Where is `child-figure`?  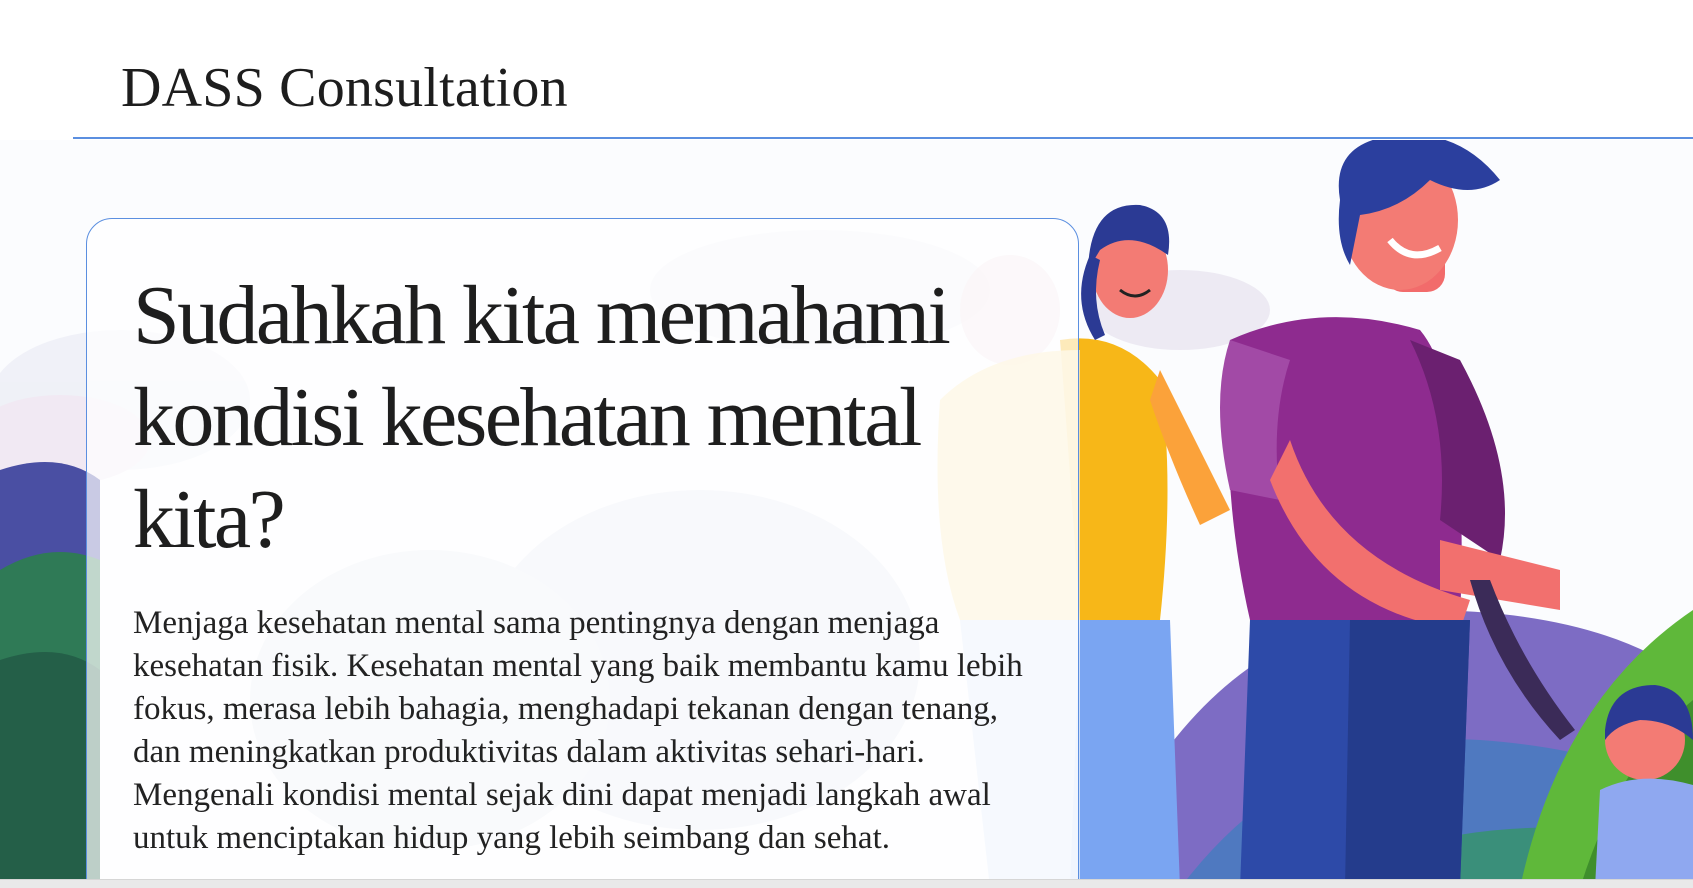
child-figure is located at coordinates (1644, 786).